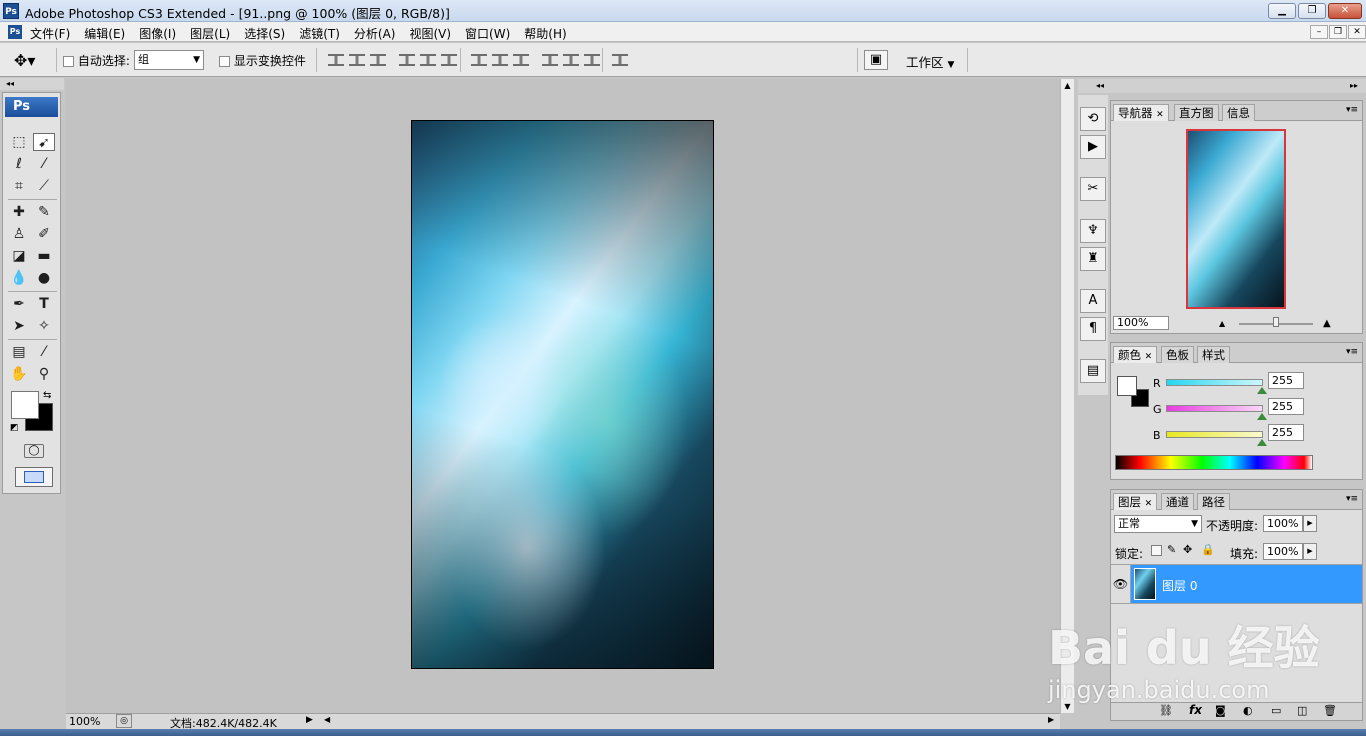 The image size is (1366, 736). I want to click on toolbox-collapse-strip: ◂◂, so click(32, 84).